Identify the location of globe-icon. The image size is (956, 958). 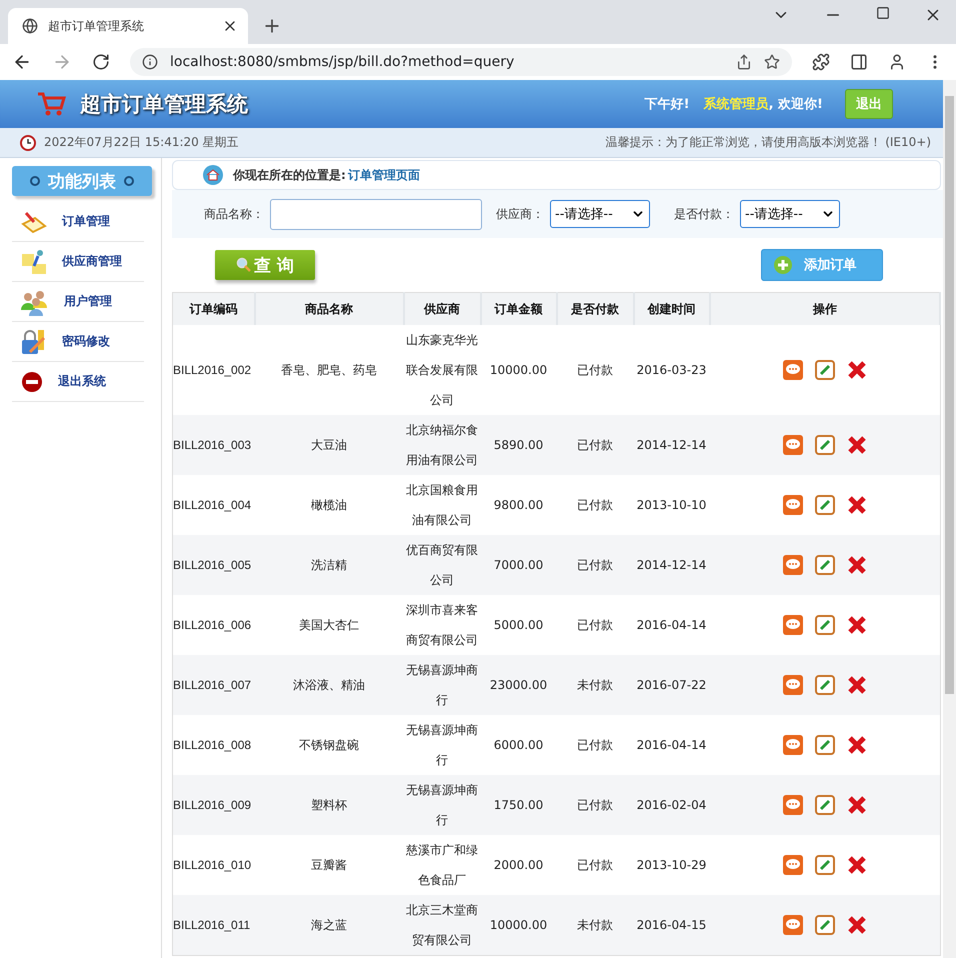
(30, 26).